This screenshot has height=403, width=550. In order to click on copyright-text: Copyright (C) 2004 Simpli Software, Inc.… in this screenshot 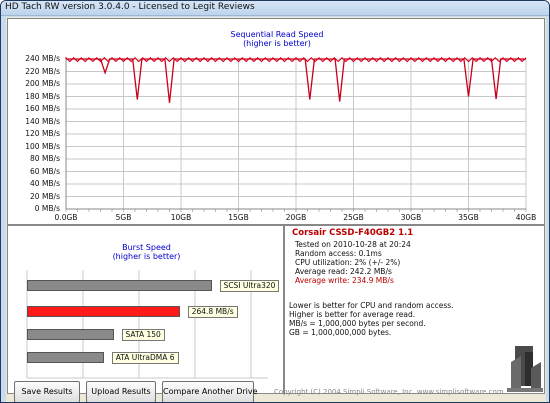, I will do `click(389, 392)`.